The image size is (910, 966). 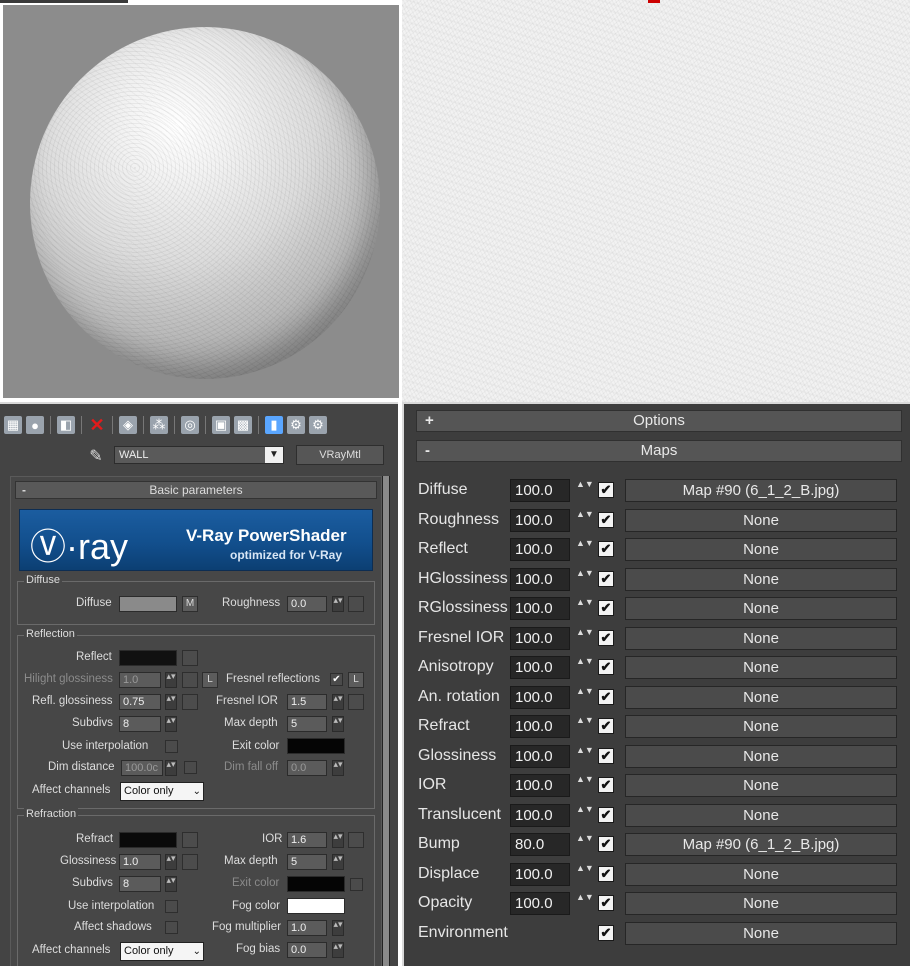 I want to click on reflection-affect-channels-select: Color only ⌄, so click(x=162, y=791).